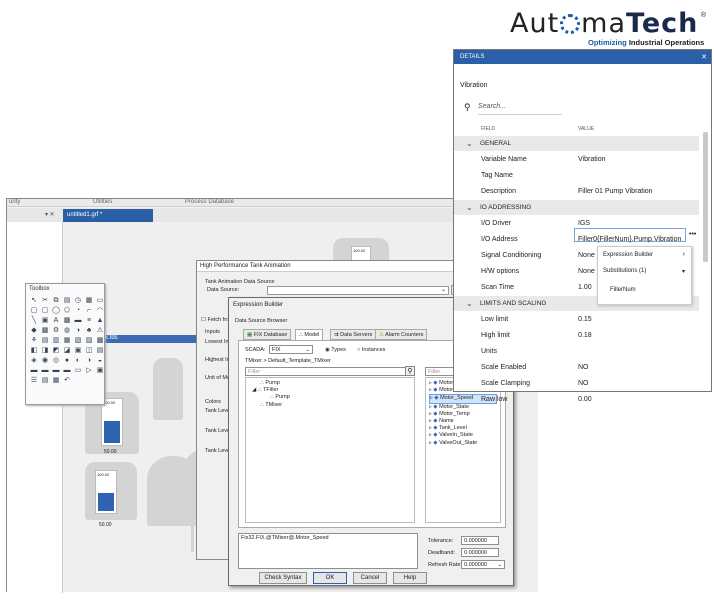 This screenshot has height=610, width=714. Describe the element at coordinates (78, 350) in the screenshot. I see `shape-icon: ▣` at that location.